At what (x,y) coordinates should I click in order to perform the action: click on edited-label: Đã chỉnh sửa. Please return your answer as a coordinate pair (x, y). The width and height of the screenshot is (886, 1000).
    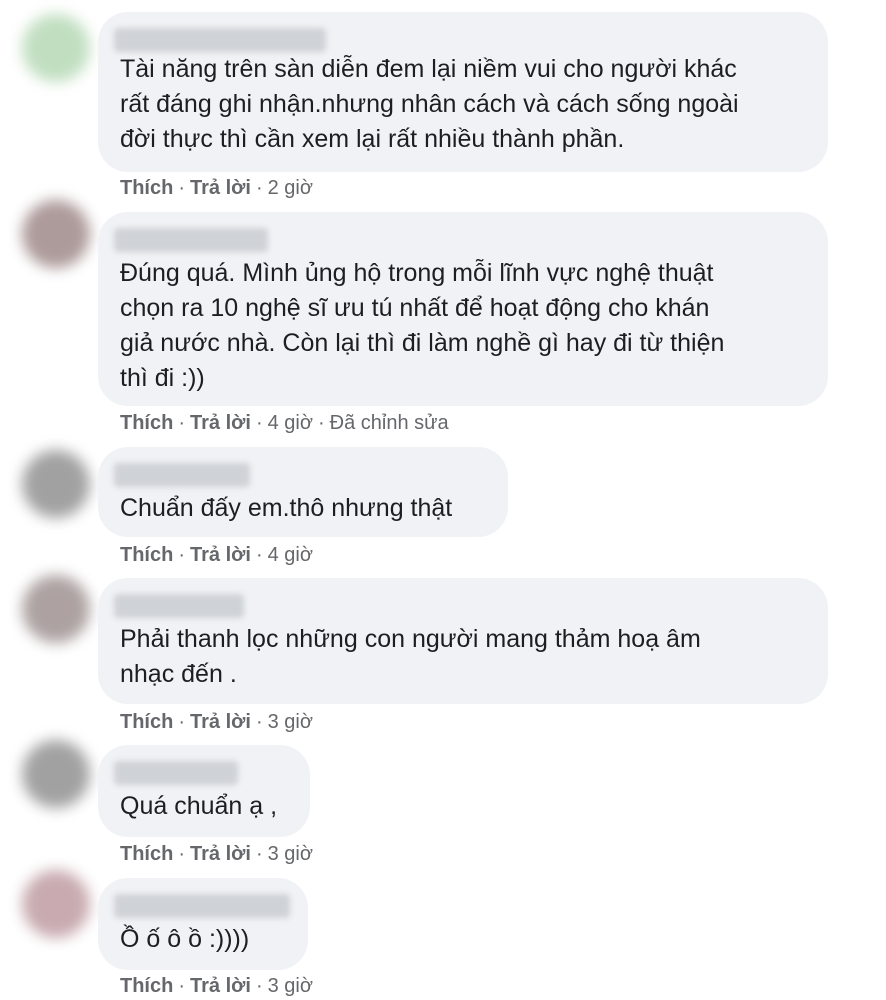
    Looking at the image, I should click on (389, 423).